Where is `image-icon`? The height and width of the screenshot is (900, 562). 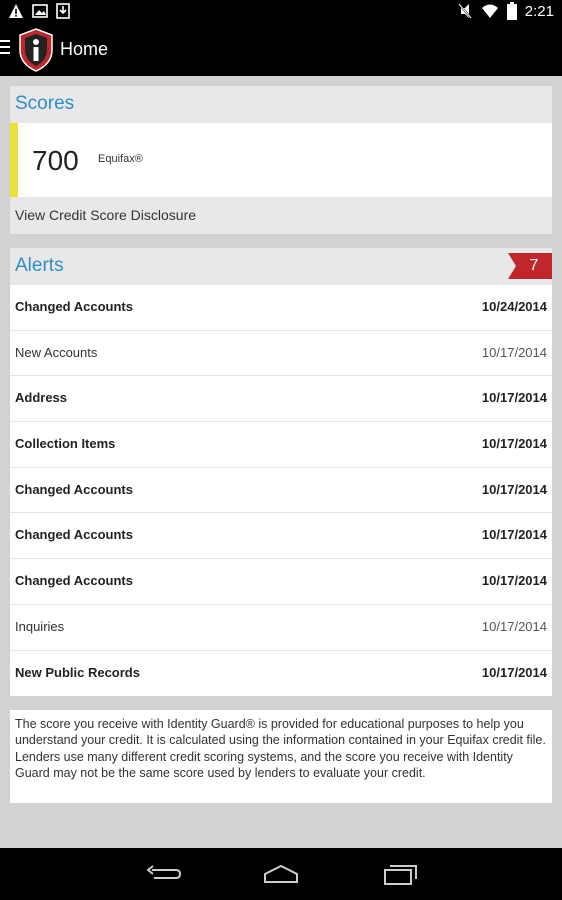 image-icon is located at coordinates (40, 11).